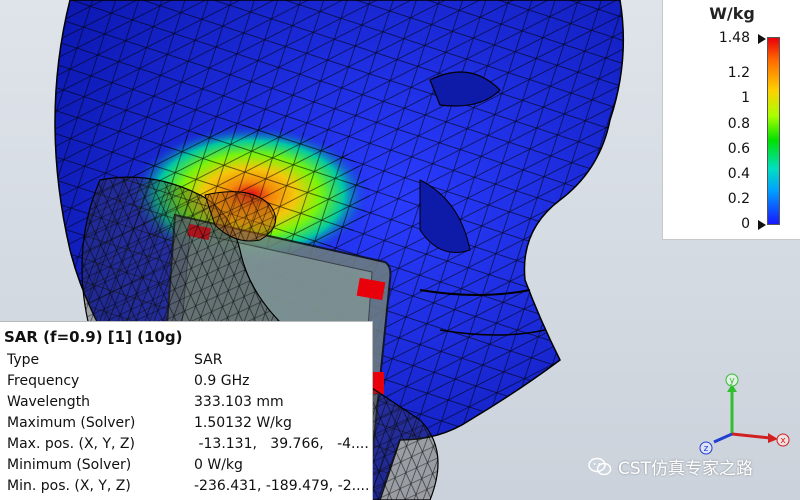  What do you see at coordinates (732, 13) in the screenshot?
I see `legend-unit: W/kg` at bounding box center [732, 13].